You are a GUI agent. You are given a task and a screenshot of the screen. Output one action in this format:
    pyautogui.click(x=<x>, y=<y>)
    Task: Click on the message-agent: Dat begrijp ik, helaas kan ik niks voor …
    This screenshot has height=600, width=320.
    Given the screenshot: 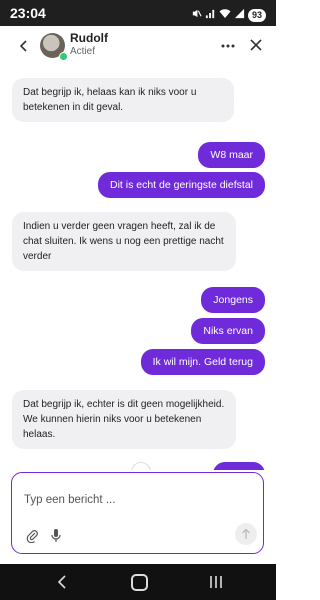 What is the action you would take?
    pyautogui.click(x=123, y=100)
    